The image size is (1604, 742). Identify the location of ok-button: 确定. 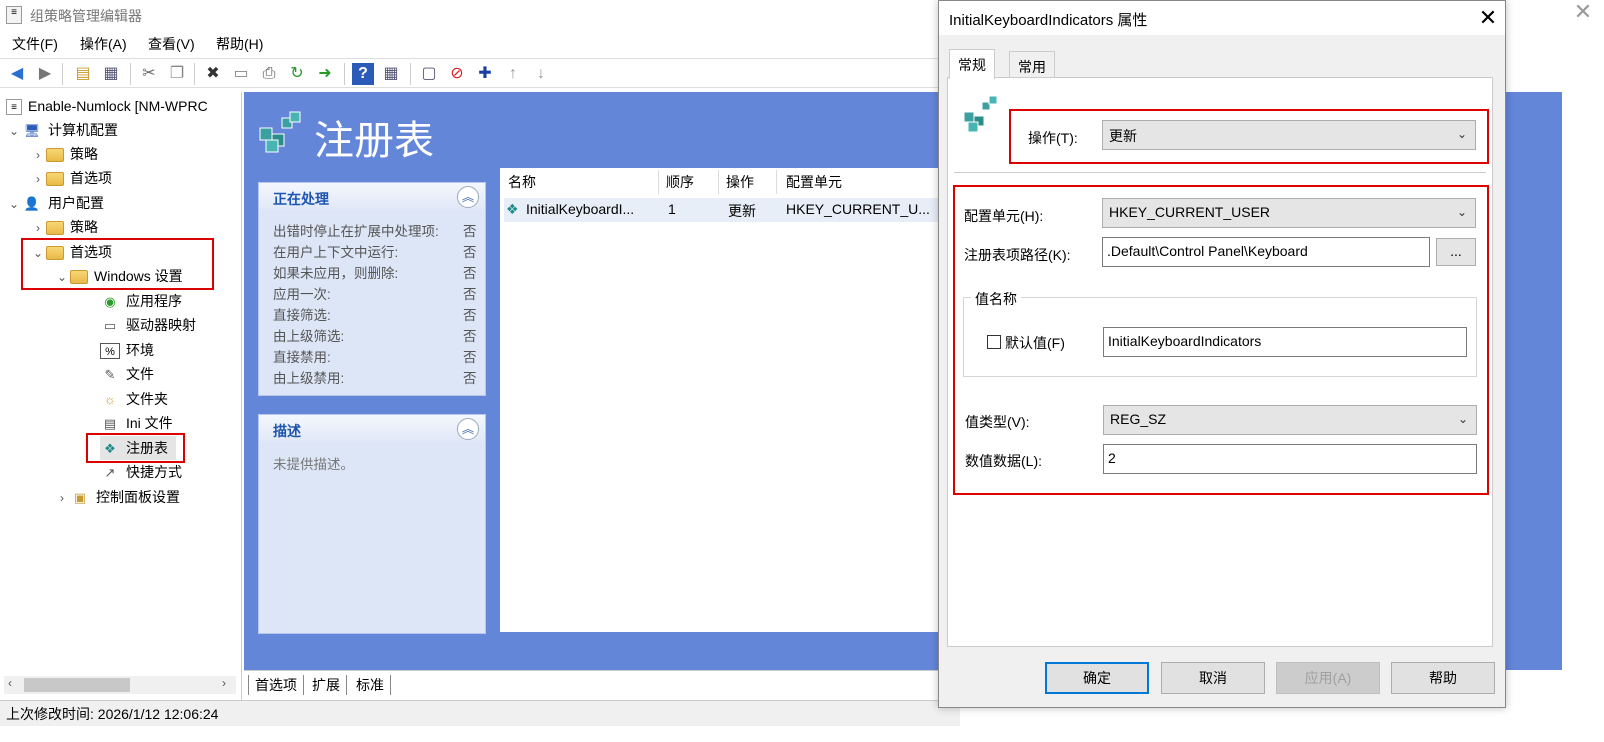
(1097, 678).